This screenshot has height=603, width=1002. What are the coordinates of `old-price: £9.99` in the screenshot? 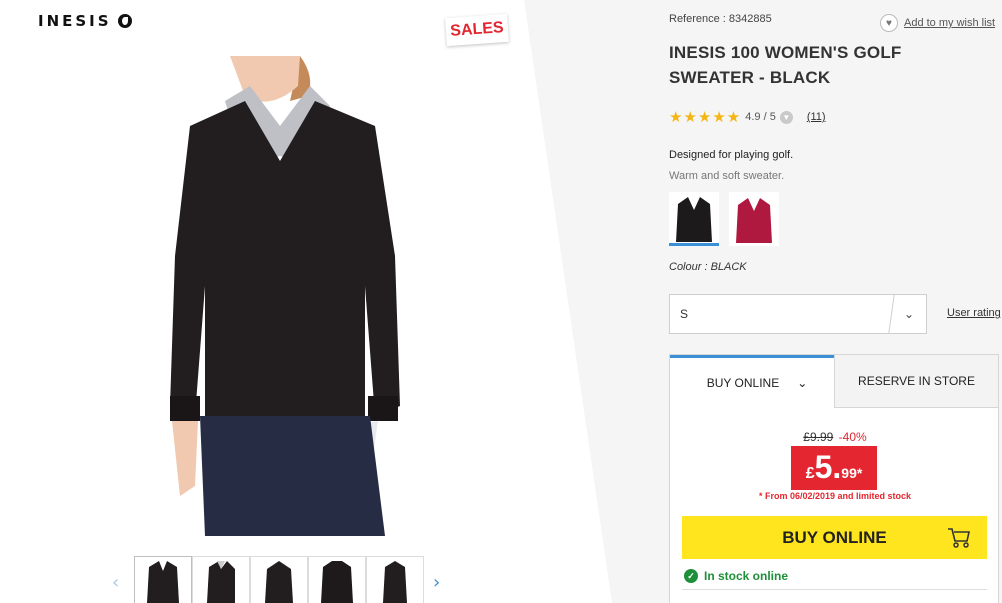 It's located at (818, 437).